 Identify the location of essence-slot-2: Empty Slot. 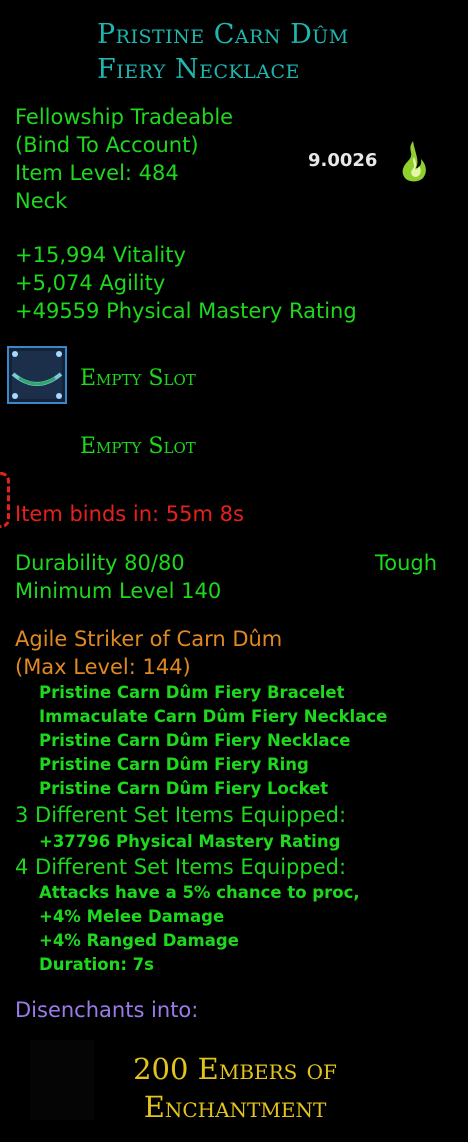
(138, 446).